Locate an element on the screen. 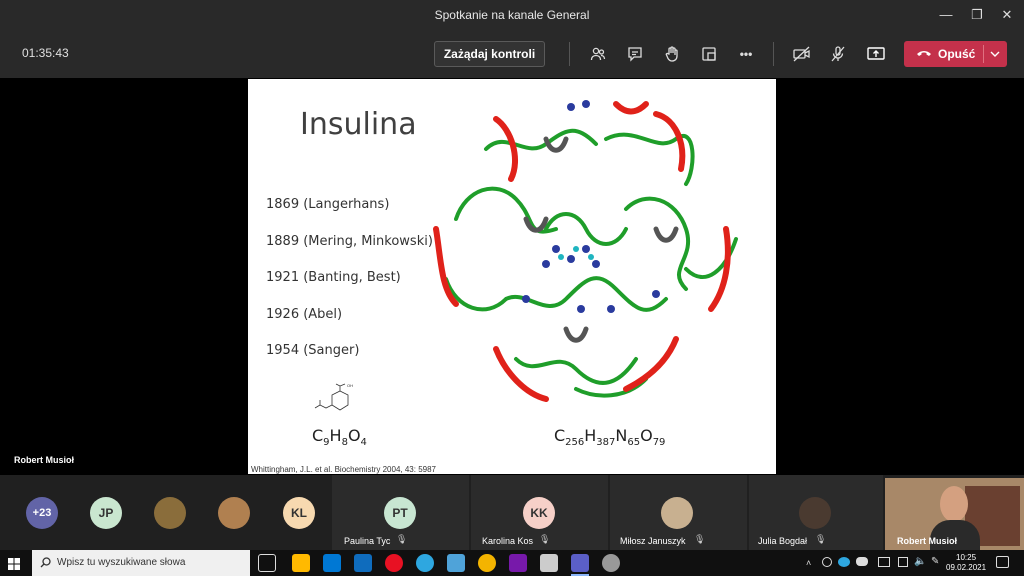  battery-icon is located at coordinates (903, 562).